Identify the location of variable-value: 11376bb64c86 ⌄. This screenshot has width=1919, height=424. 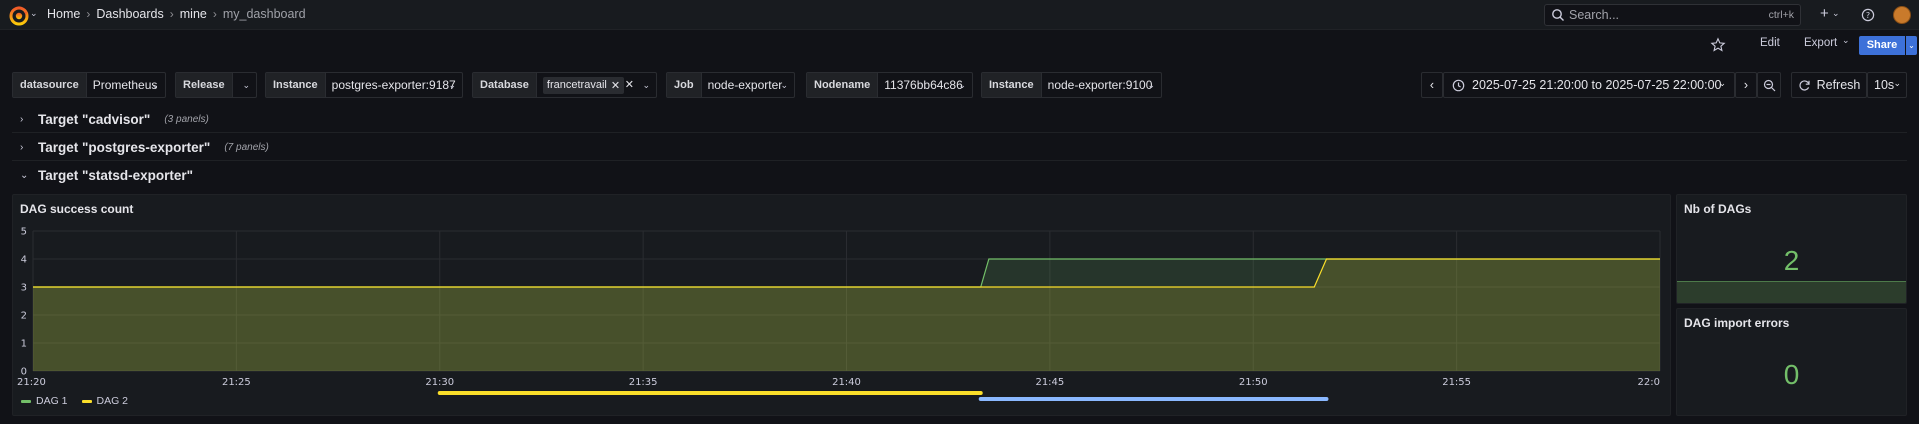
(925, 85).